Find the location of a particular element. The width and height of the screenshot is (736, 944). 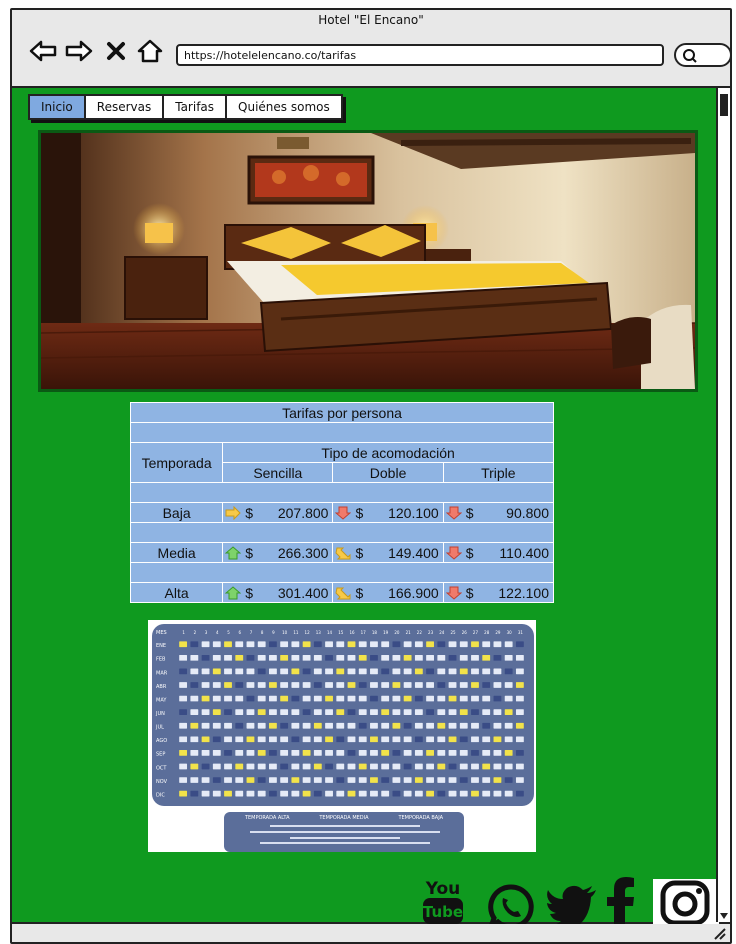

tab-quienes-somos: Quiénes somos is located at coordinates (284, 107).